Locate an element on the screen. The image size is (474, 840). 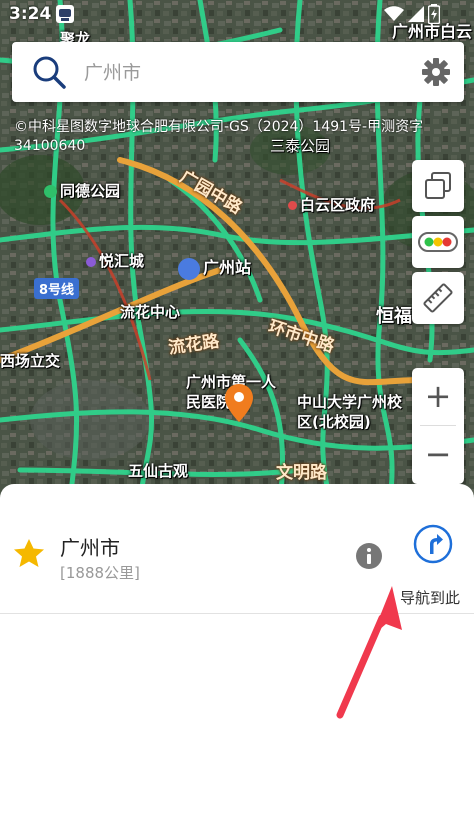
search-bar is located at coordinates (238, 72).